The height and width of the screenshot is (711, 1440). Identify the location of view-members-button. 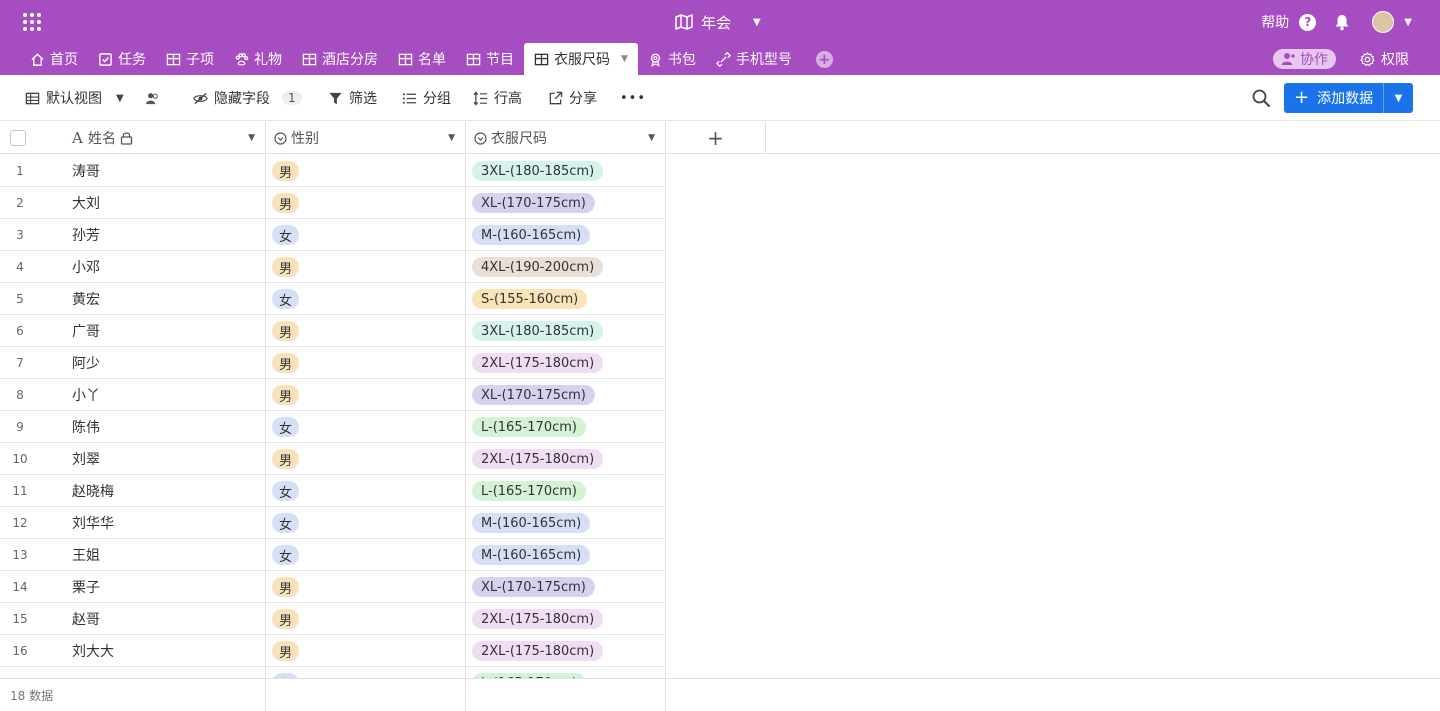
(152, 98).